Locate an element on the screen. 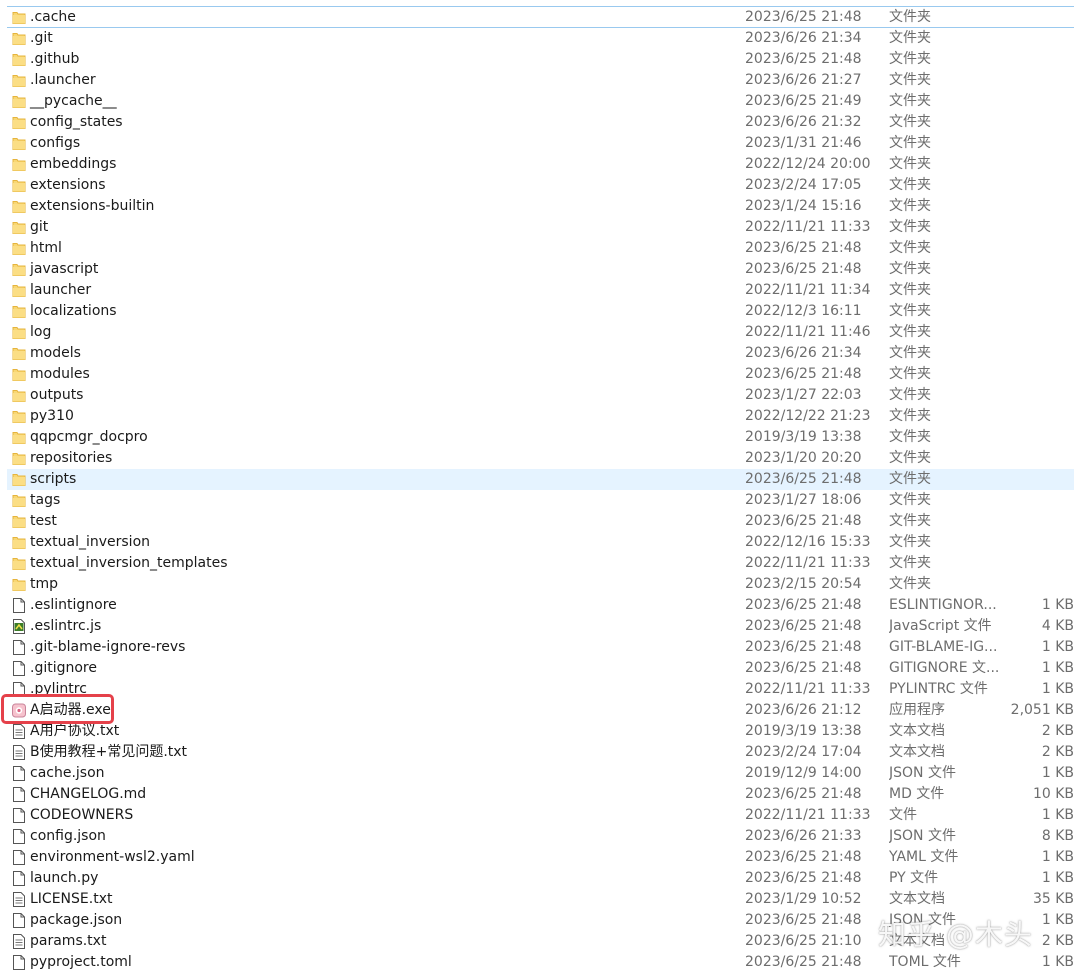 This screenshot has width=1076, height=975. file-row: LICENSE.txt 2023/1/29 10:52 文本文档 35 KB is located at coordinates (538, 899).